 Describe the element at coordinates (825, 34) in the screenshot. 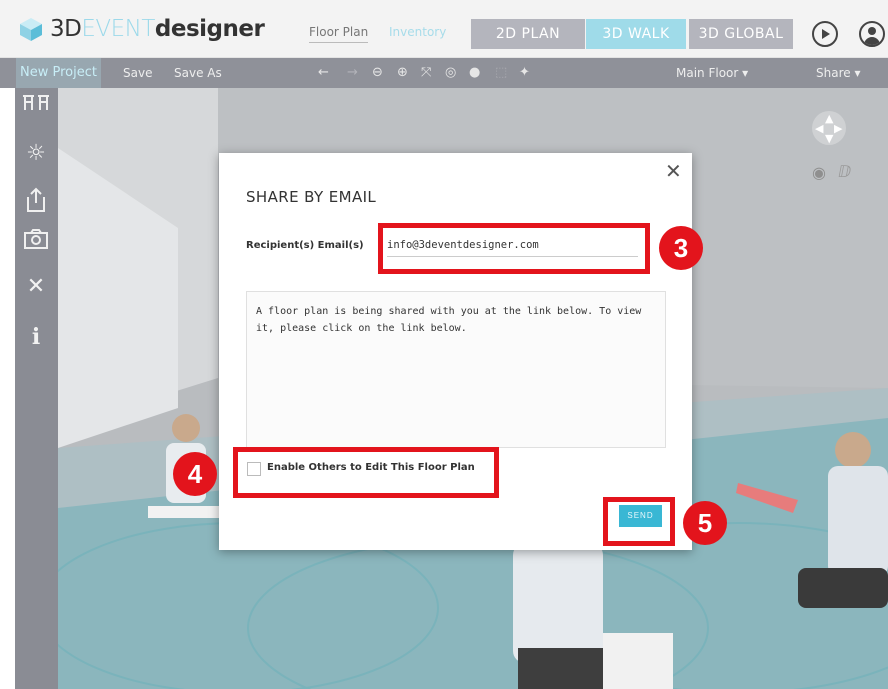

I see `play-icon` at that location.